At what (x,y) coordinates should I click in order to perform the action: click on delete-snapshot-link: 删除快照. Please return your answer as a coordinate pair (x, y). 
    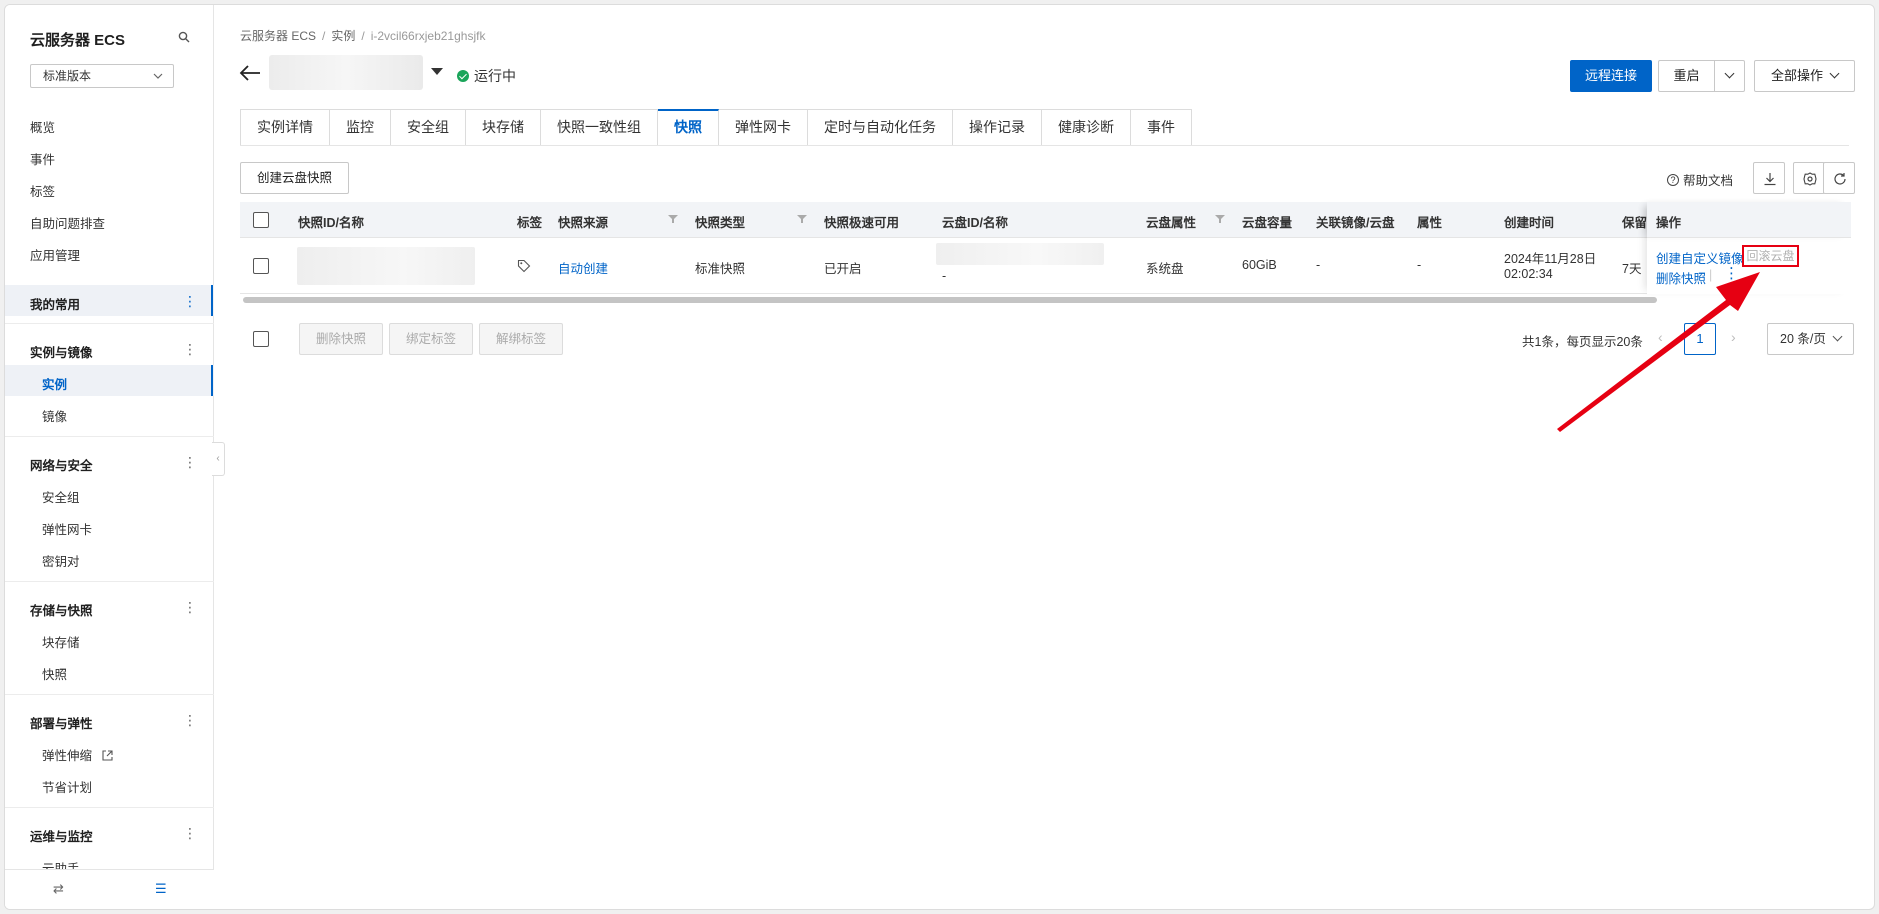
    Looking at the image, I should click on (1681, 277).